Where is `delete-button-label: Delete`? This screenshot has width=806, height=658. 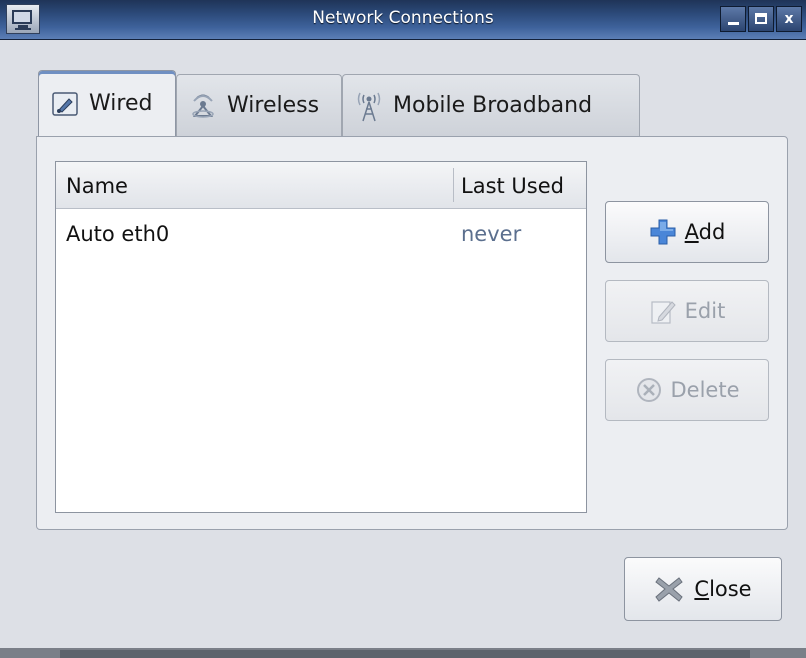
delete-button-label: Delete is located at coordinates (705, 390).